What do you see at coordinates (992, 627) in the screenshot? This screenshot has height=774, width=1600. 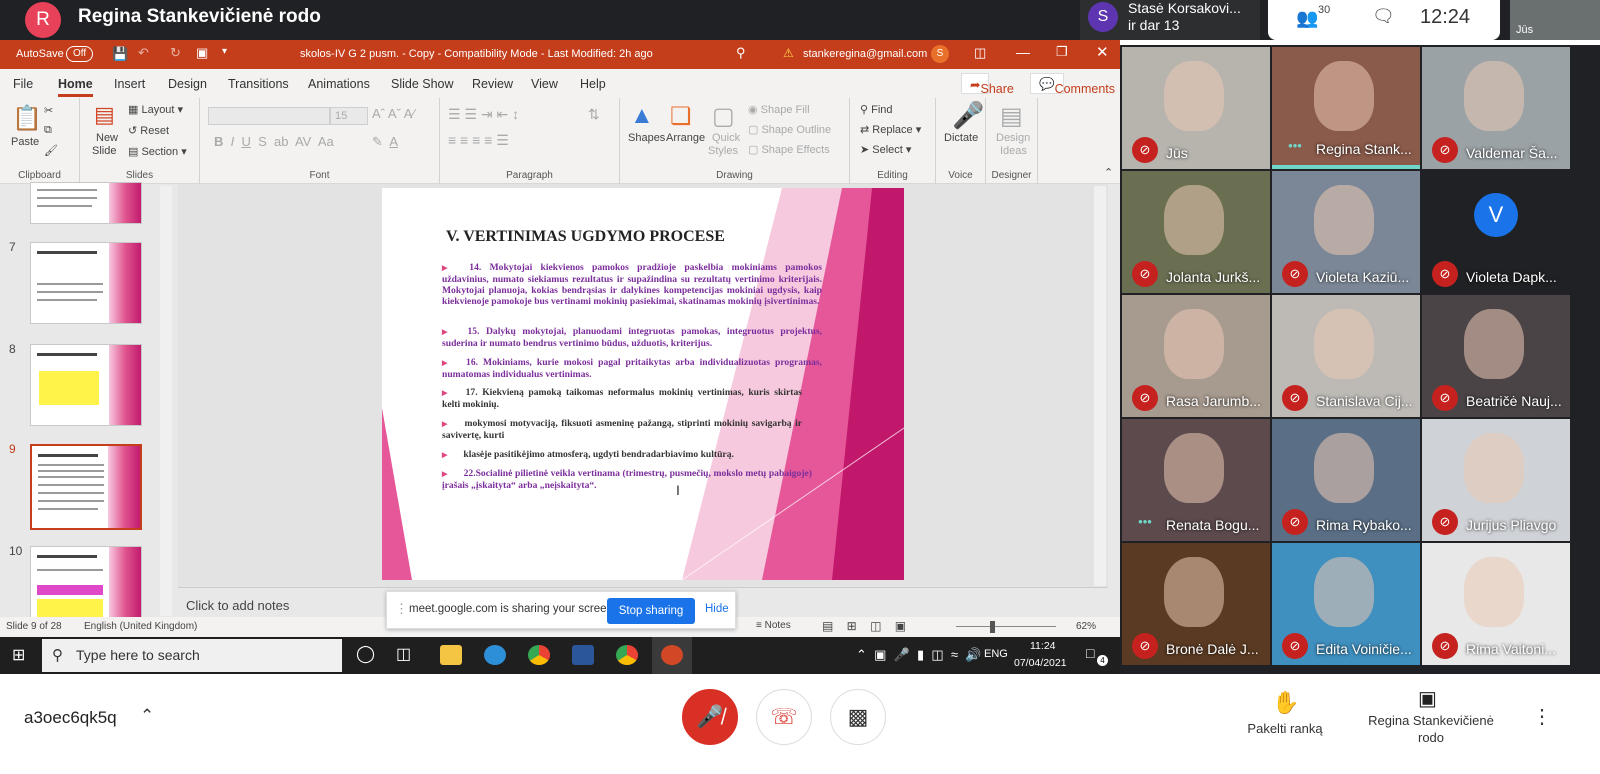 I see `zoom-slider-handle` at bounding box center [992, 627].